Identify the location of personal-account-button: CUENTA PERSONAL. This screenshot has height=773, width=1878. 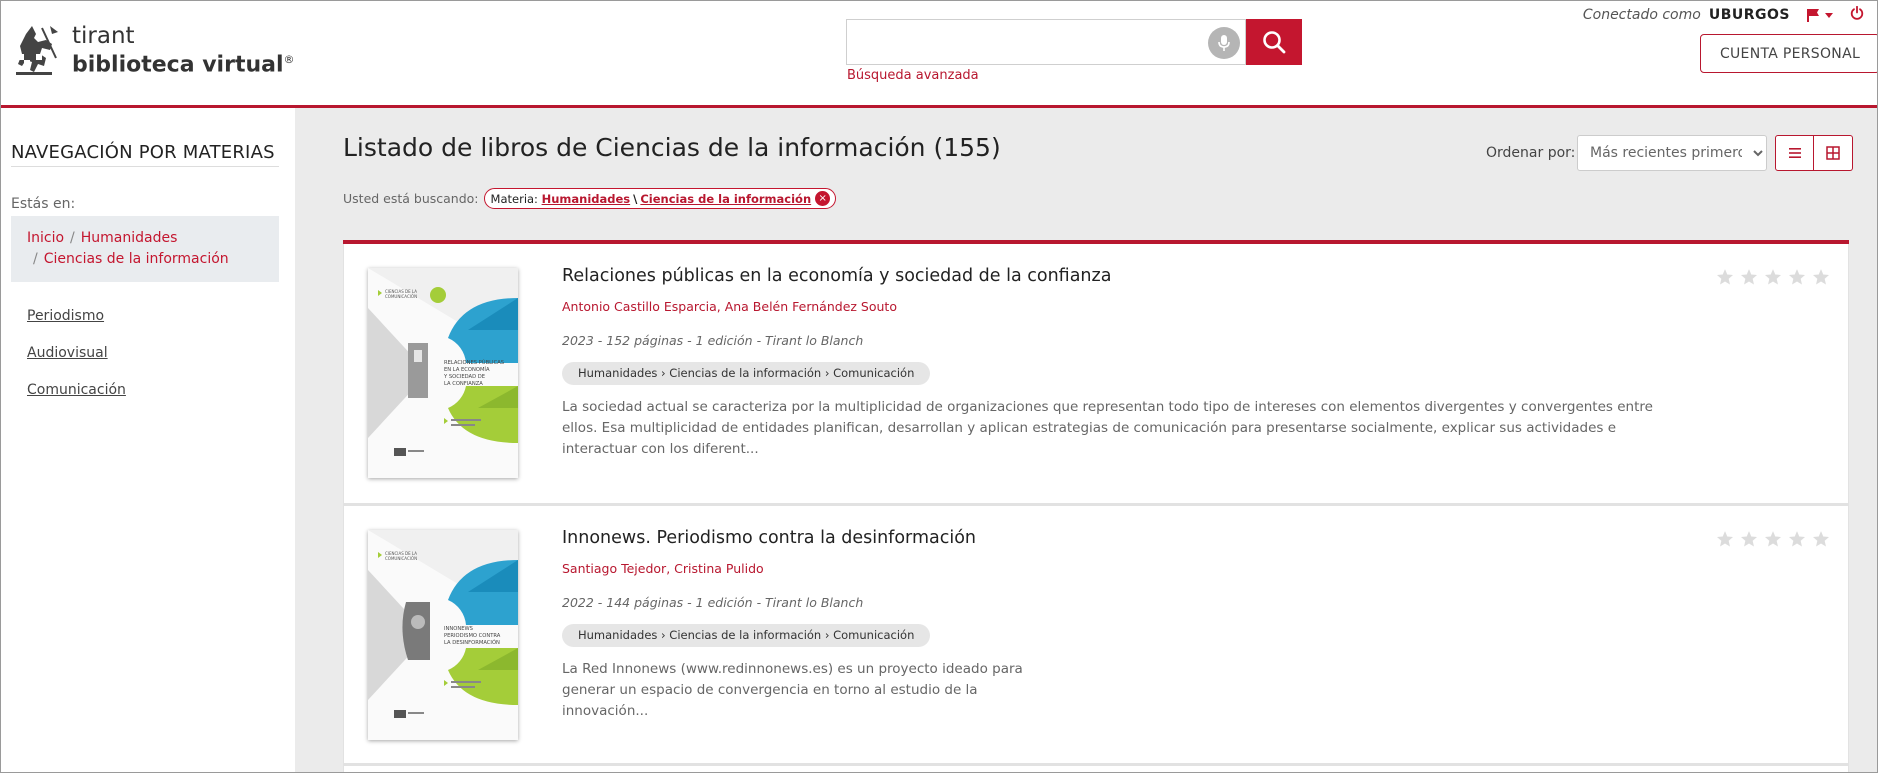
(1789, 53).